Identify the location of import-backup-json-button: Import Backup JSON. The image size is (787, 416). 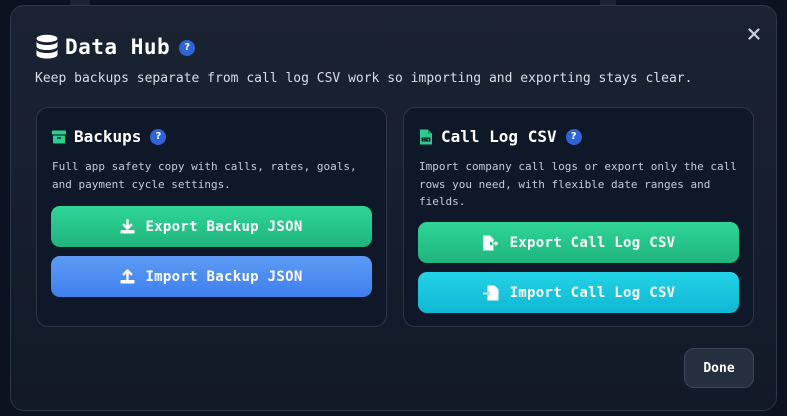
(211, 276).